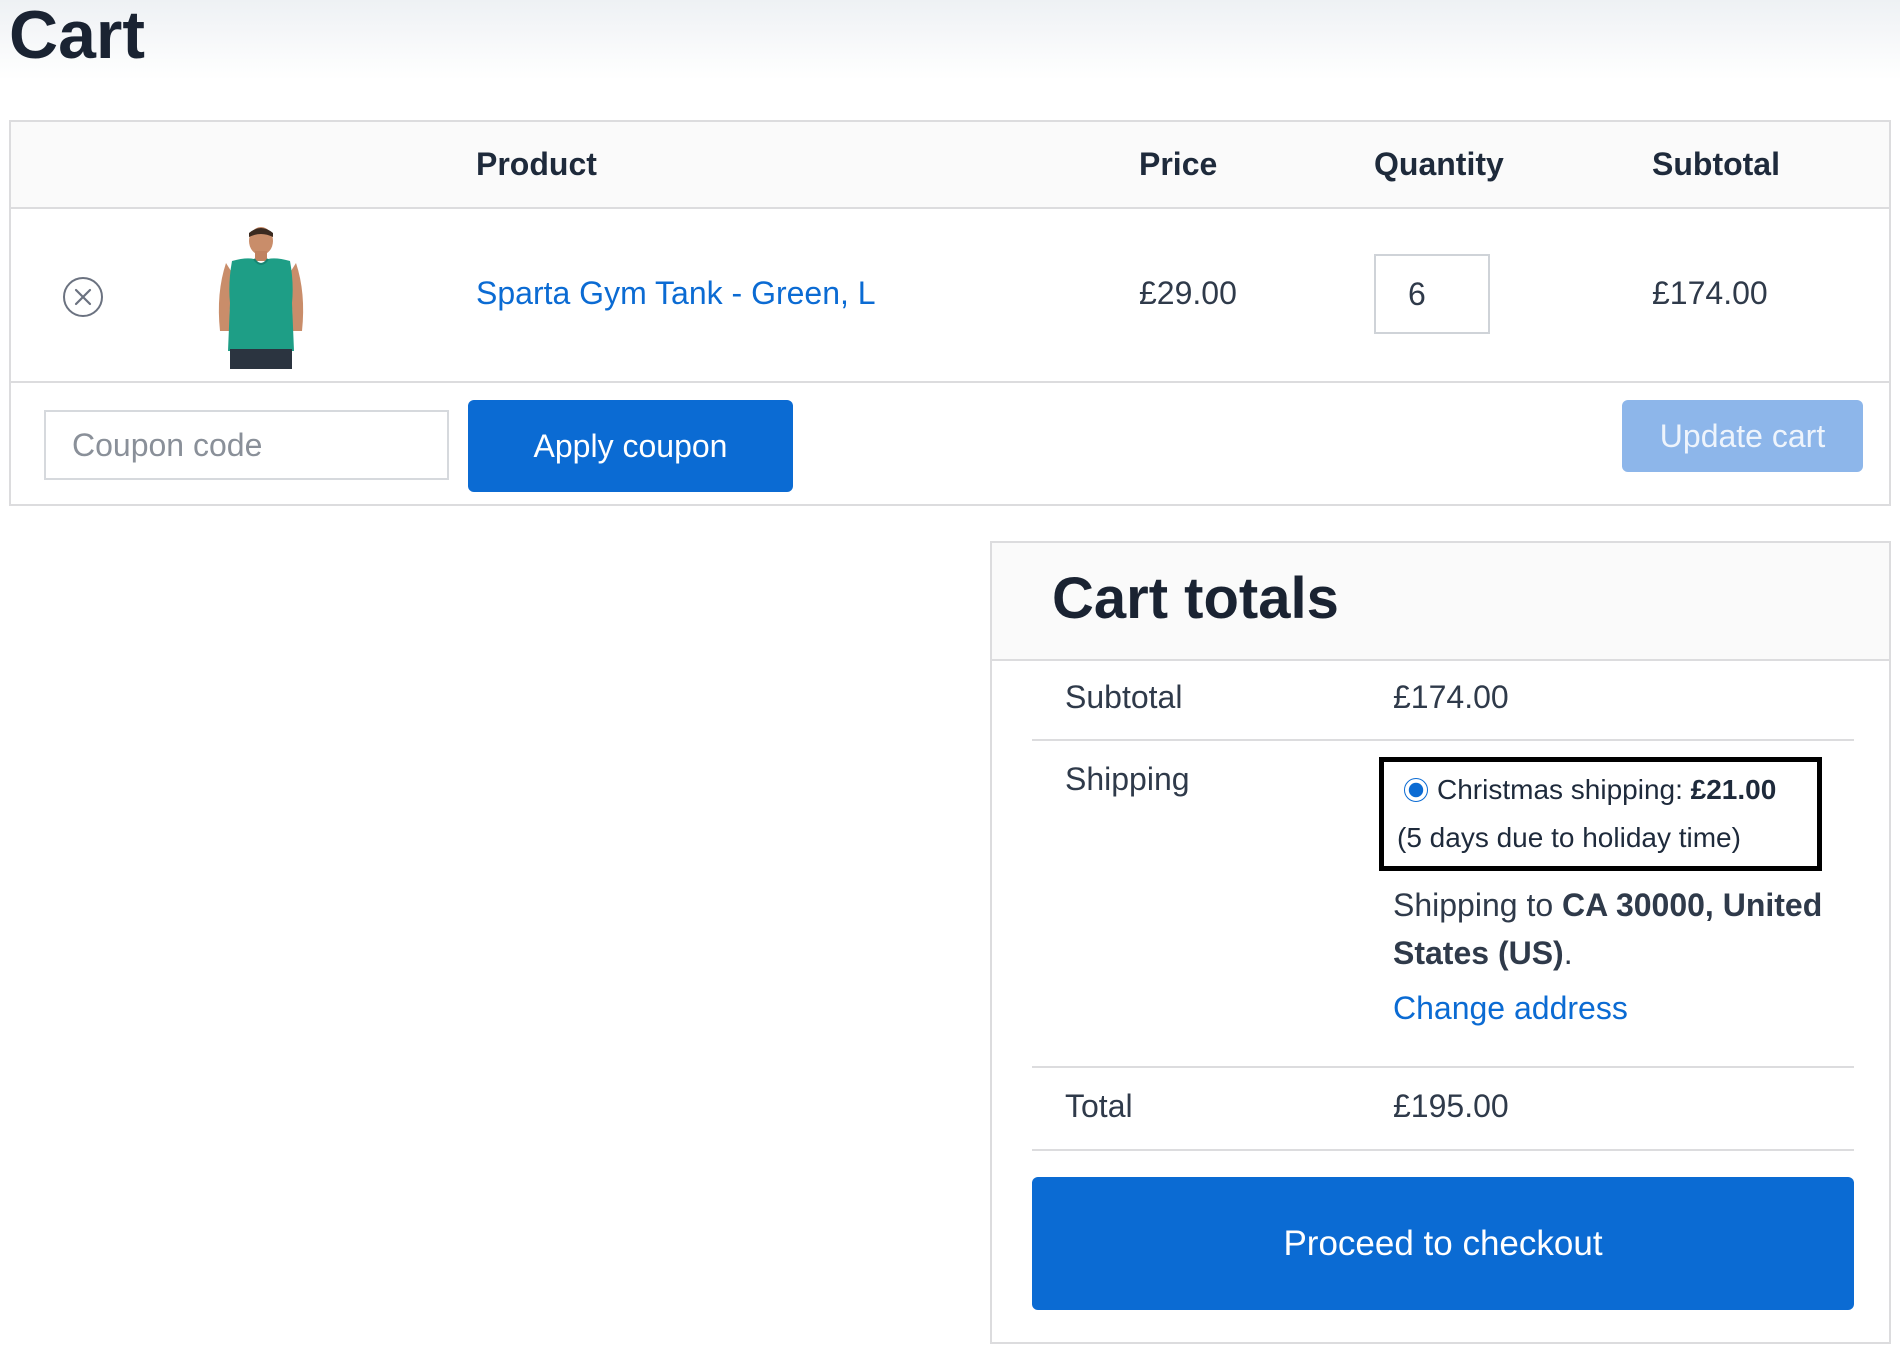 This screenshot has width=1900, height=1352. Describe the element at coordinates (1124, 697) in the screenshot. I see `subtotal-label: Subtotal` at that location.